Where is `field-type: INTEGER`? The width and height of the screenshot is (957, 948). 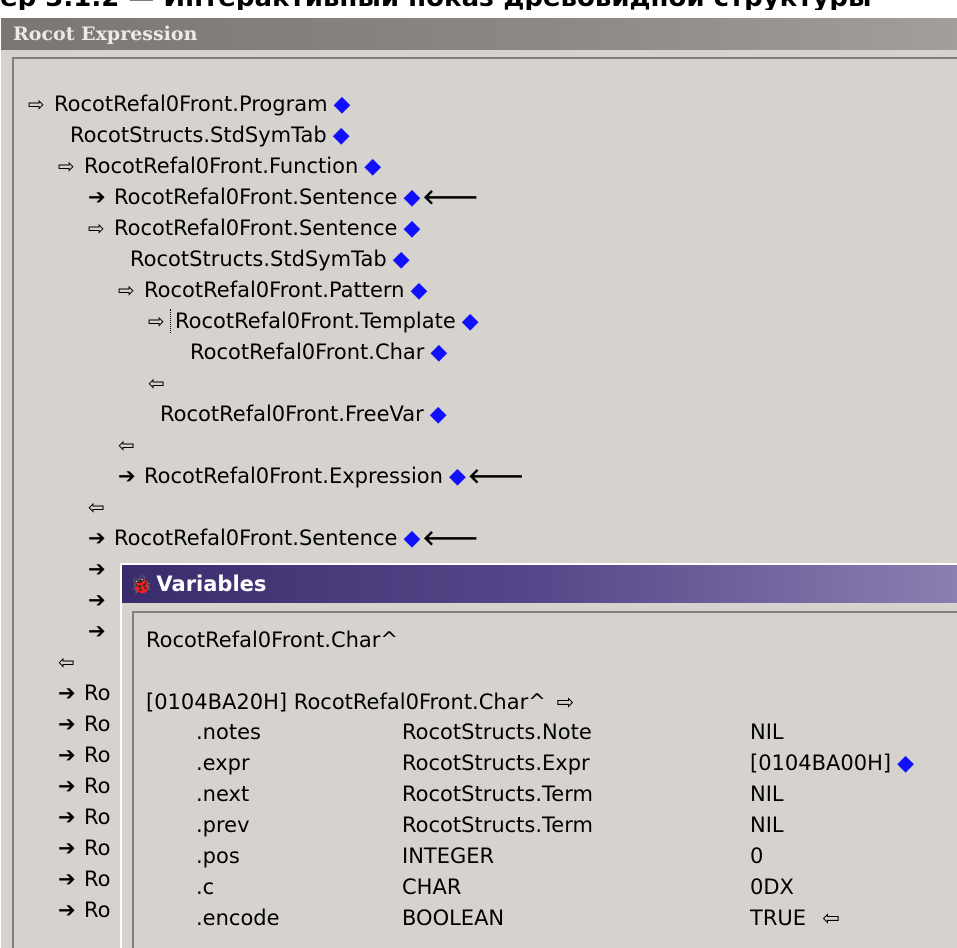 field-type: INTEGER is located at coordinates (448, 856).